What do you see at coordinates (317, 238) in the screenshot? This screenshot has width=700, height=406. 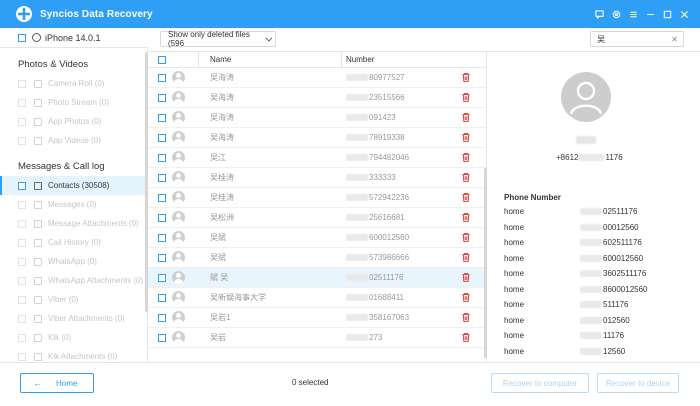 I see `table-row: 吴斌 600012560` at bounding box center [317, 238].